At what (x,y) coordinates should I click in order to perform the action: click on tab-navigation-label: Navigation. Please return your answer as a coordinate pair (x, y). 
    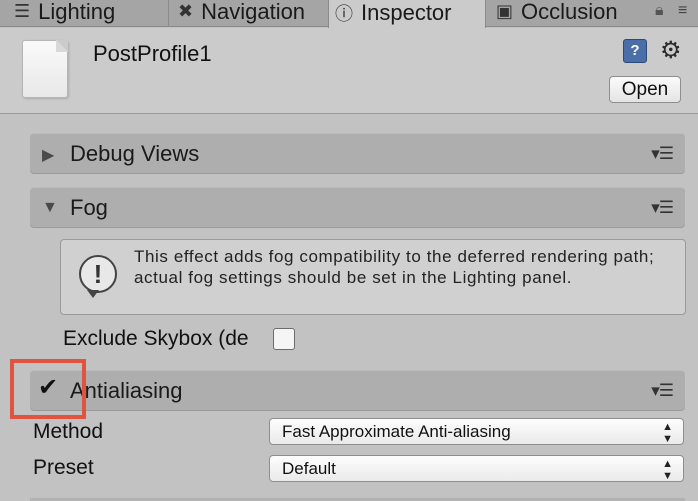
    Looking at the image, I should click on (253, 12).